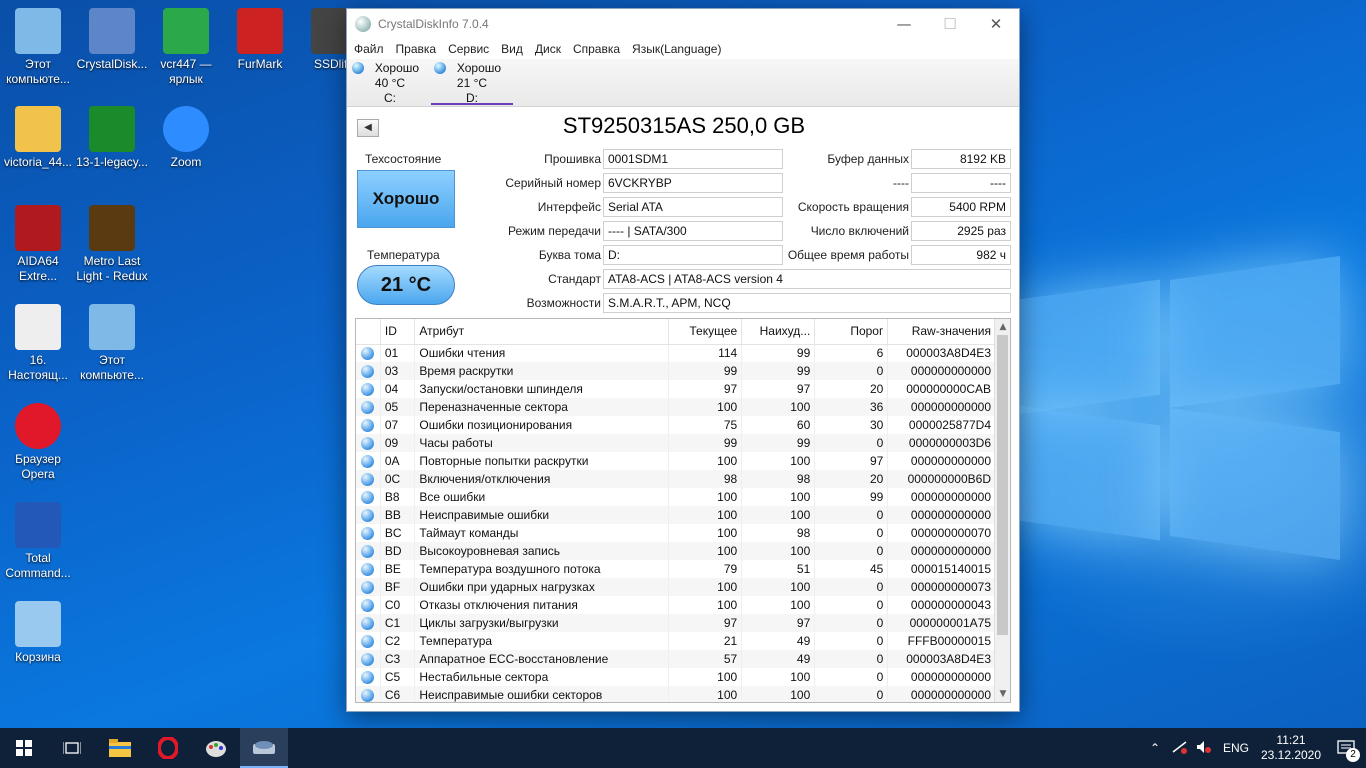 The height and width of the screenshot is (768, 1366). Describe the element at coordinates (693, 183) in the screenshot. I see `serial-field: 6VCKRYBP` at that location.